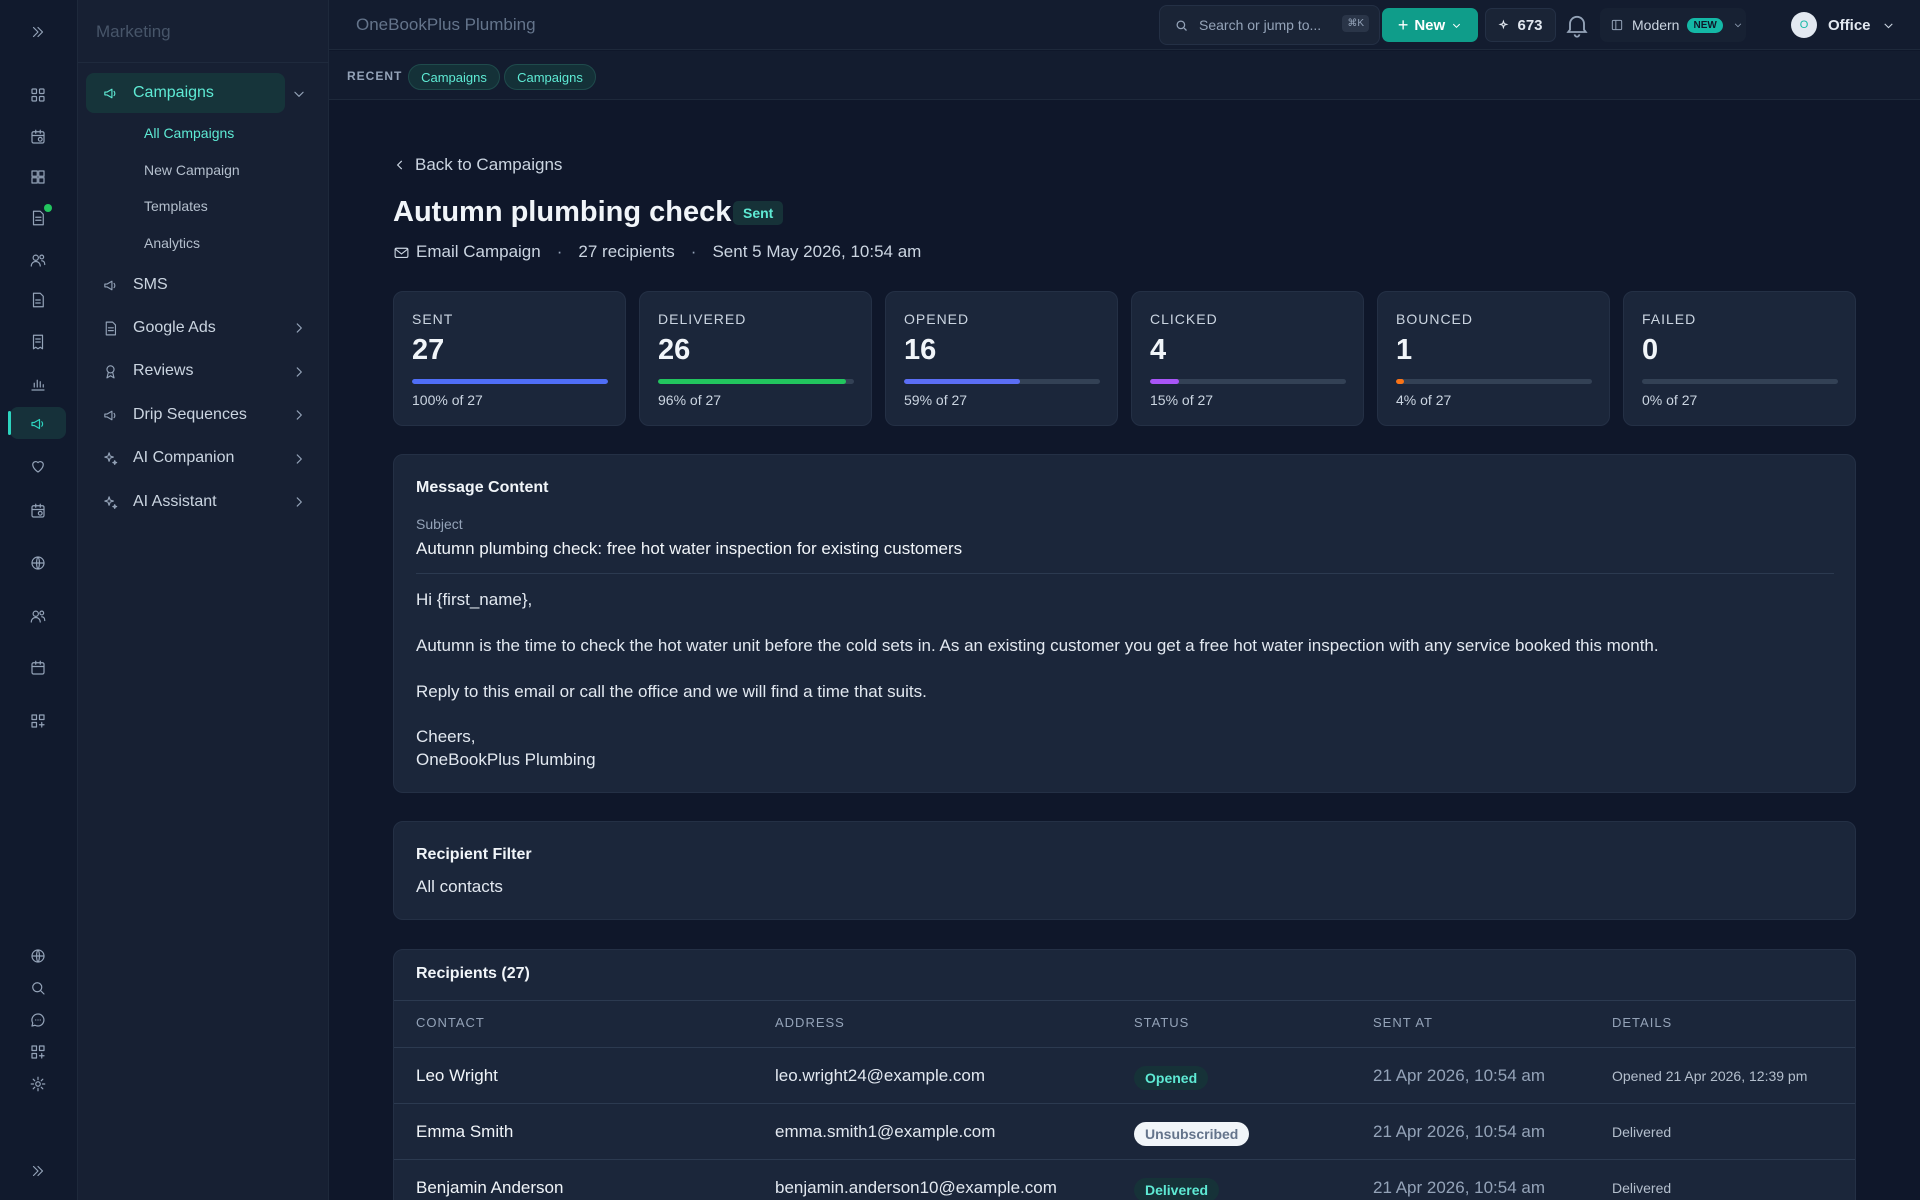 This screenshot has height=1200, width=1920. What do you see at coordinates (1124, 75) in the screenshot?
I see `recent-bar: RECENT Campaigns Campaigns` at bounding box center [1124, 75].